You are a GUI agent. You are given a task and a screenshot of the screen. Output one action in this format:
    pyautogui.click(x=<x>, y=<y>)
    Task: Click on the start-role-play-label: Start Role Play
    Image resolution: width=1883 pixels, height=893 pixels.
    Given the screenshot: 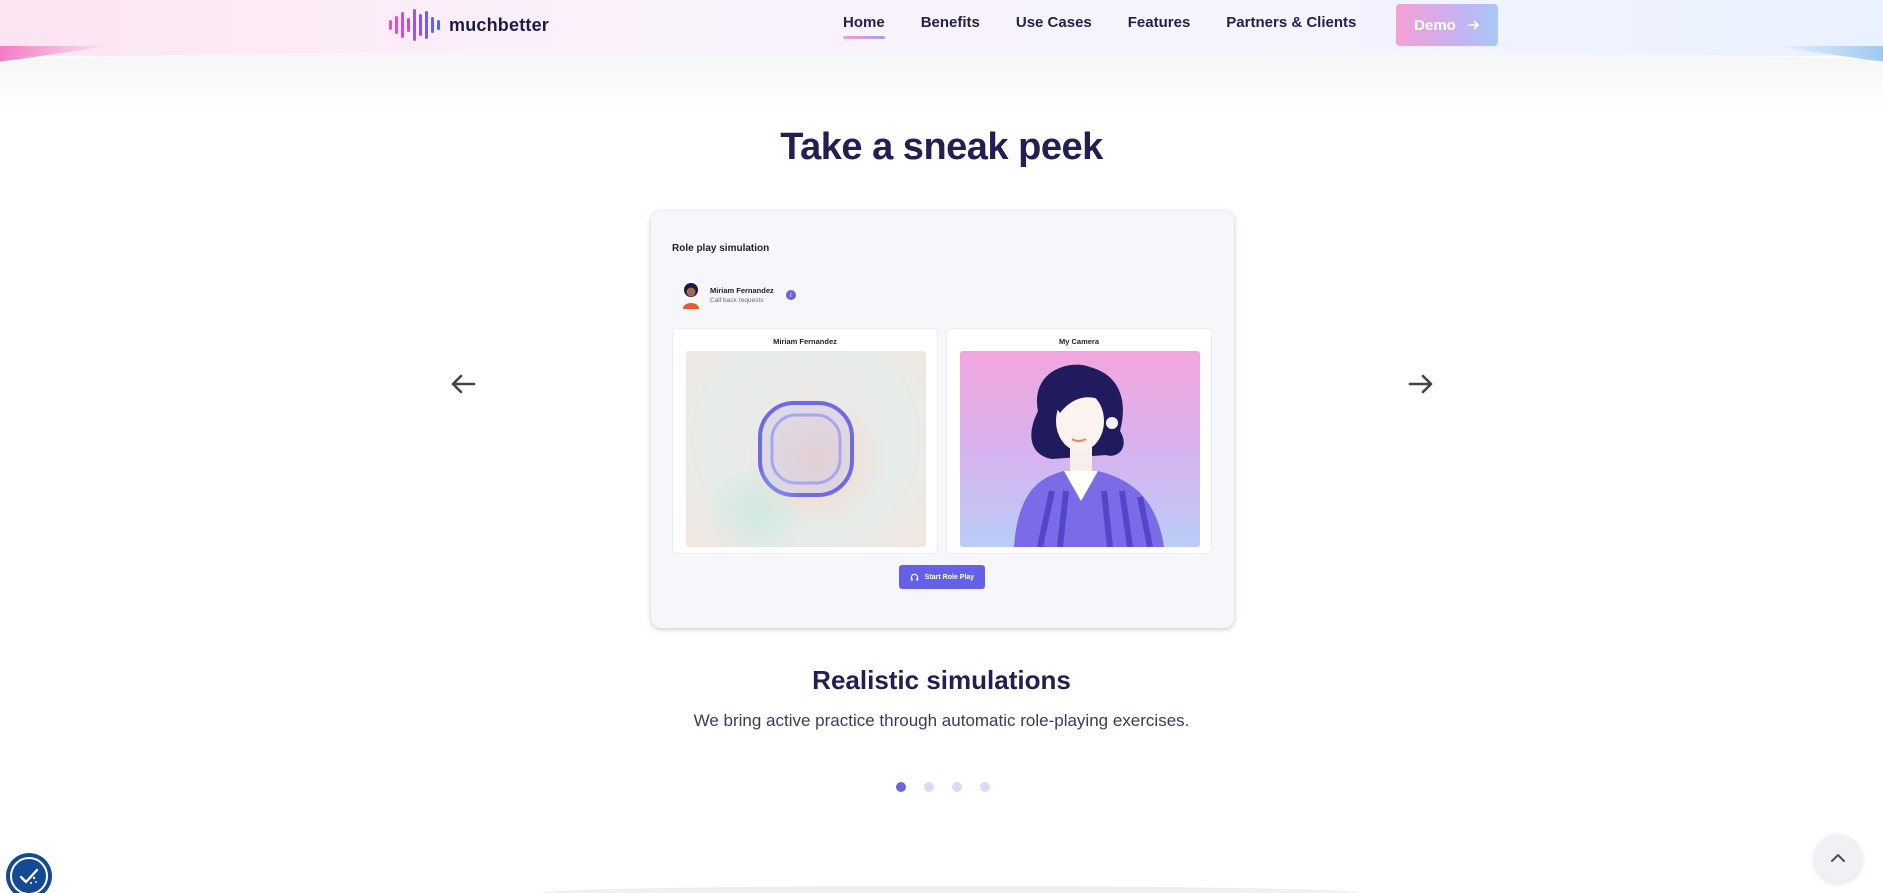 What is the action you would take?
    pyautogui.click(x=949, y=577)
    